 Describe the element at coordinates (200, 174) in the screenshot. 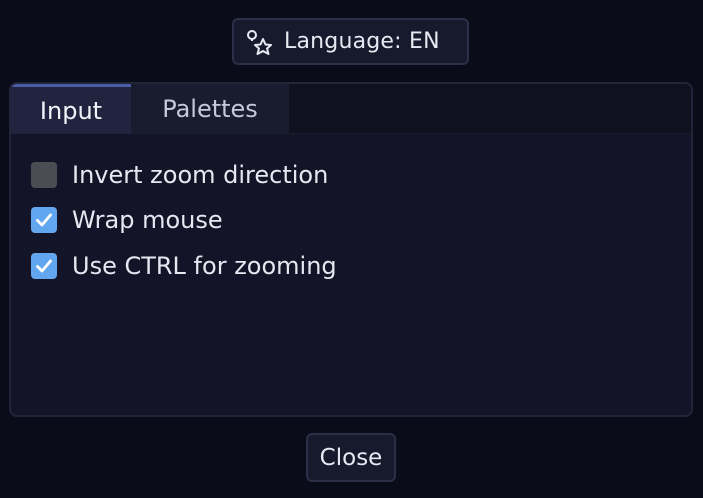

I see `invert-zoom-label: Invert zoom direction` at that location.